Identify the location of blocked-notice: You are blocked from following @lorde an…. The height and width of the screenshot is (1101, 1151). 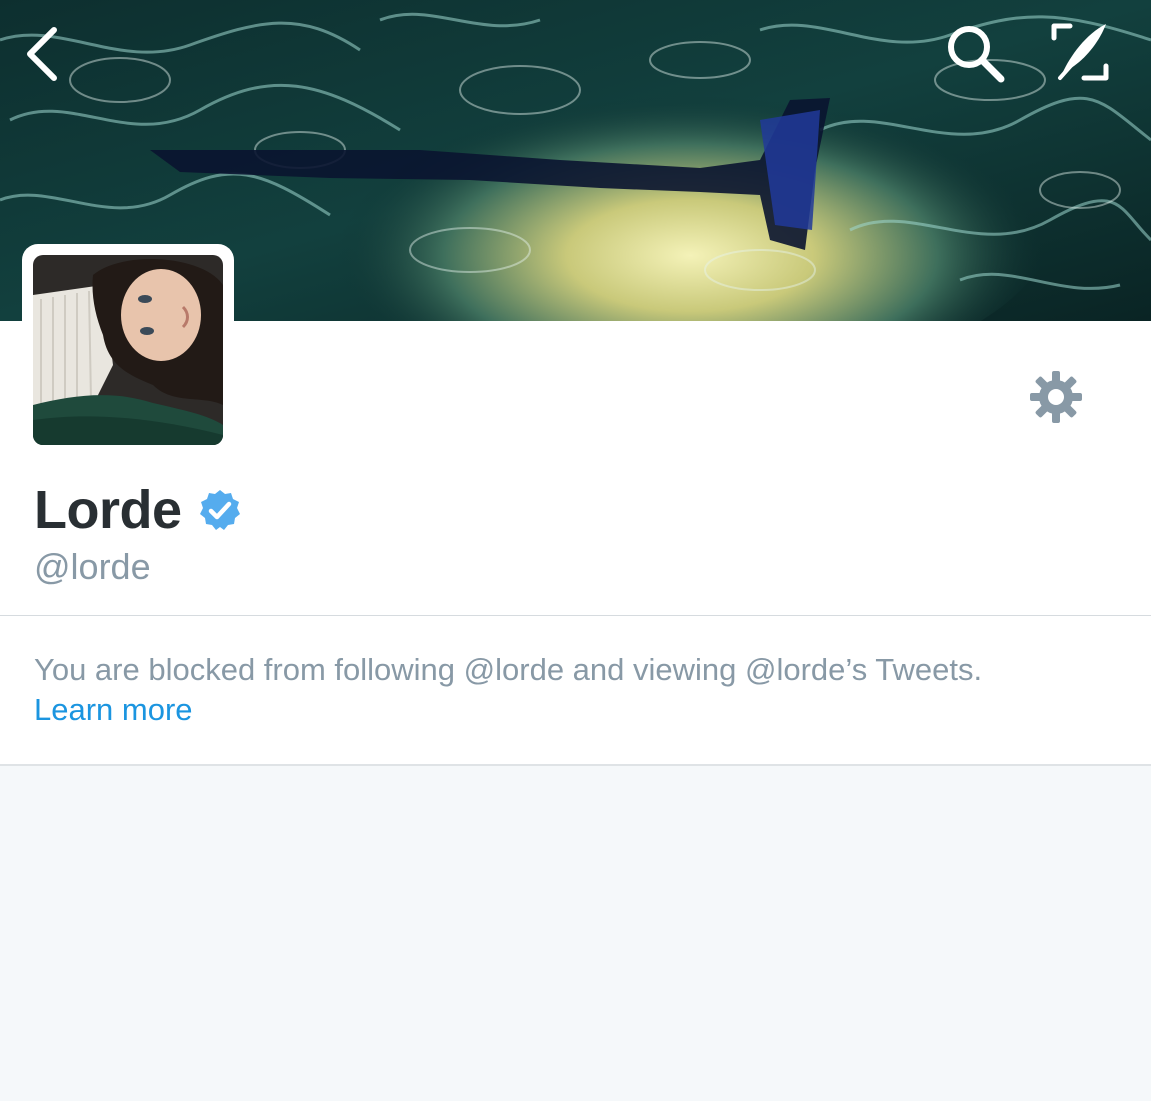
(575, 690).